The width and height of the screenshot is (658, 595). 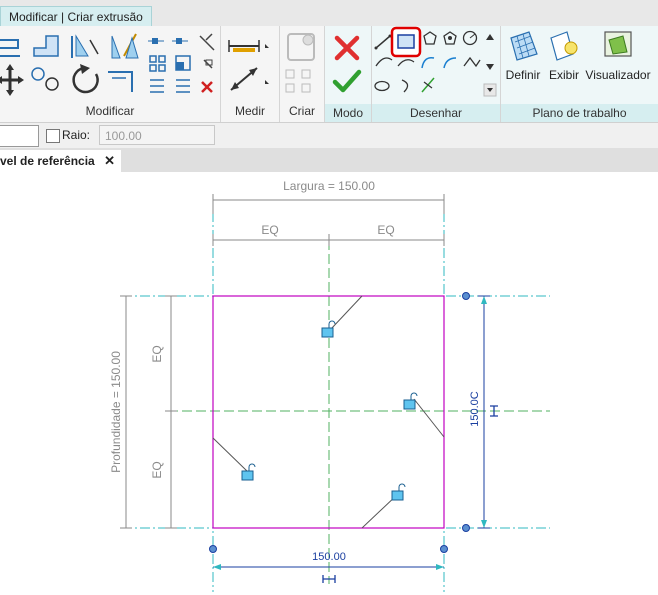 What do you see at coordinates (490, 37) in the screenshot?
I see `draw-scroll-up-icon` at bounding box center [490, 37].